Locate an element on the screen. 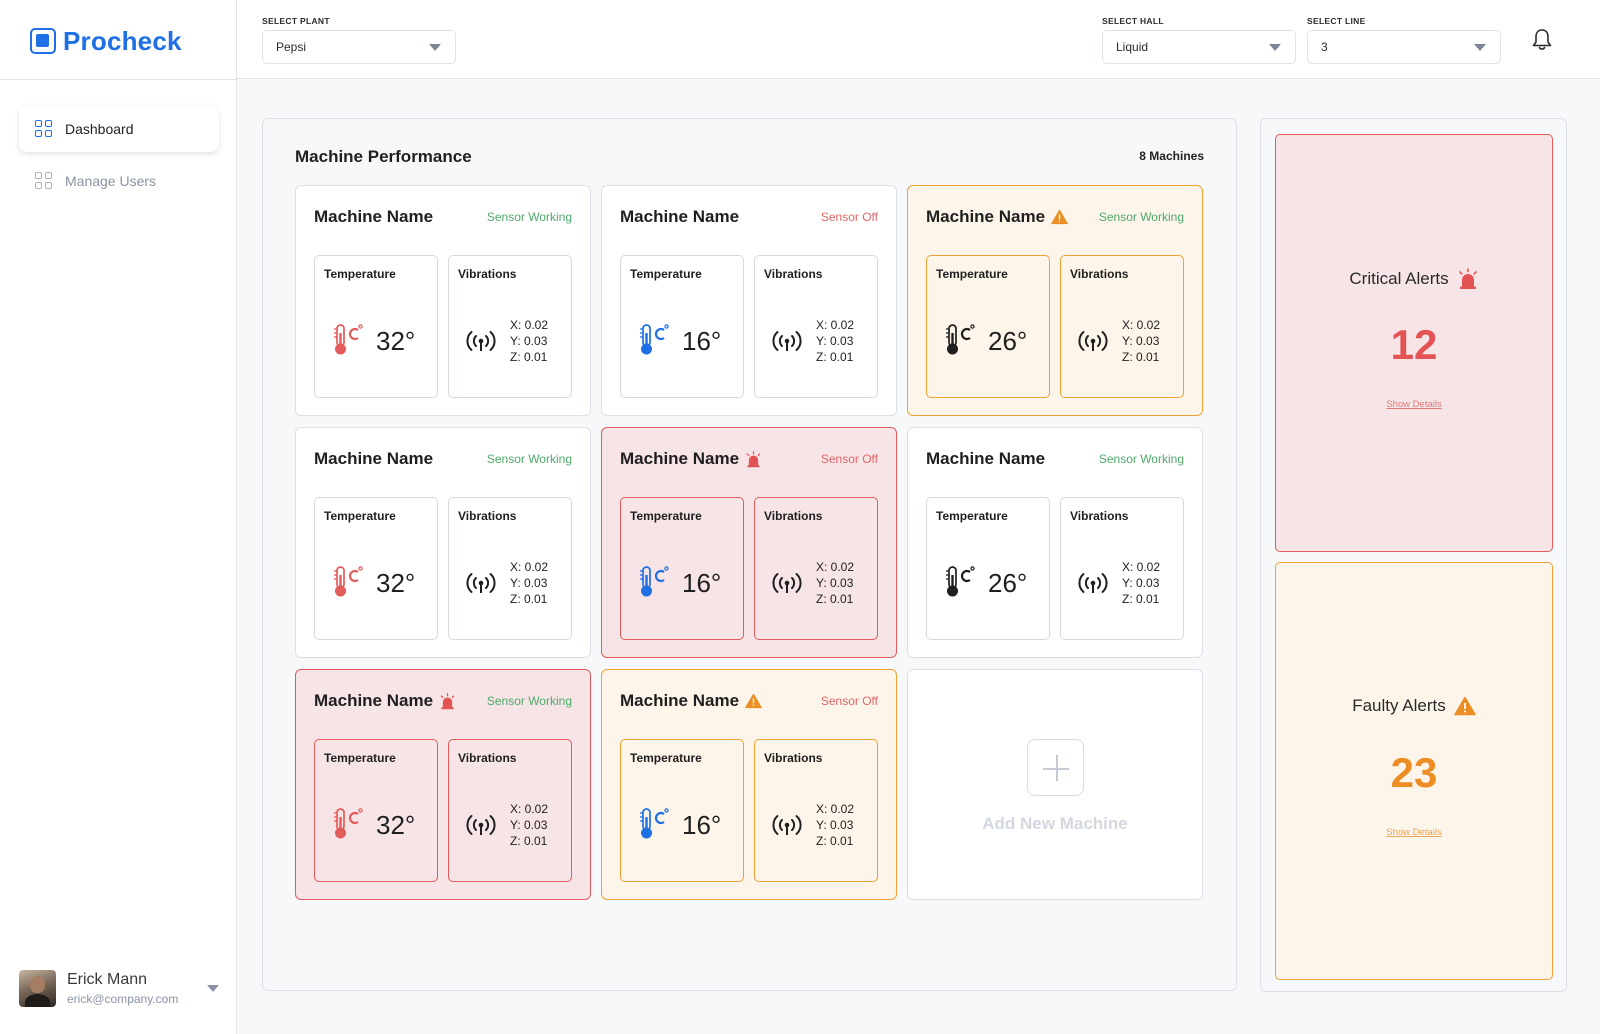 This screenshot has height=1034, width=1600. faulty-alerts-title: Faulty Alerts is located at coordinates (1414, 706).